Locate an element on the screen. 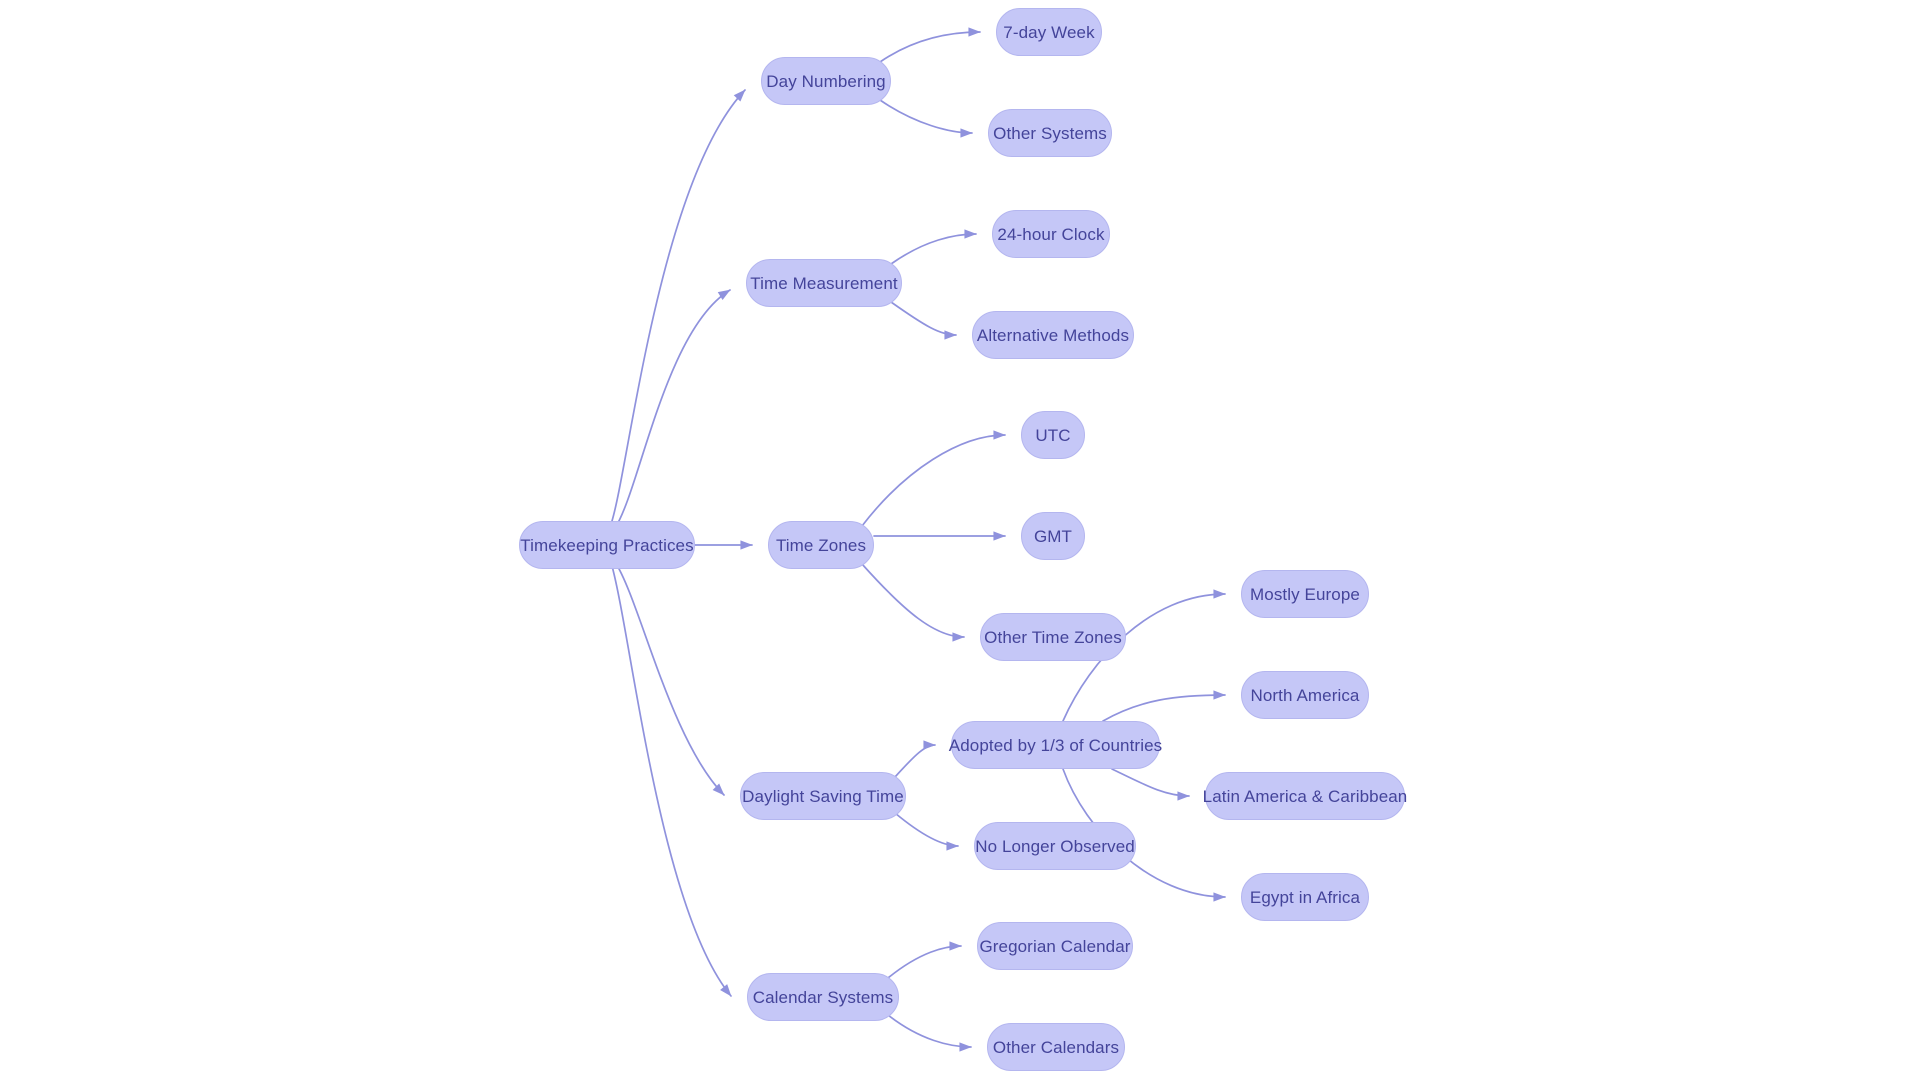  node-label-timemeas: Time Measurement is located at coordinates (824, 283).